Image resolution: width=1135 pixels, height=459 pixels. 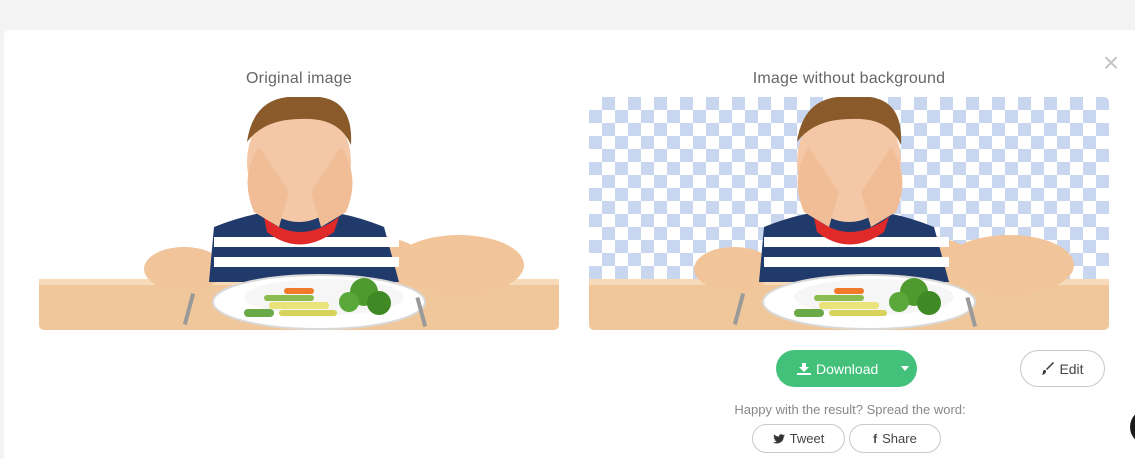 I want to click on download-options-button, so click(x=904, y=368).